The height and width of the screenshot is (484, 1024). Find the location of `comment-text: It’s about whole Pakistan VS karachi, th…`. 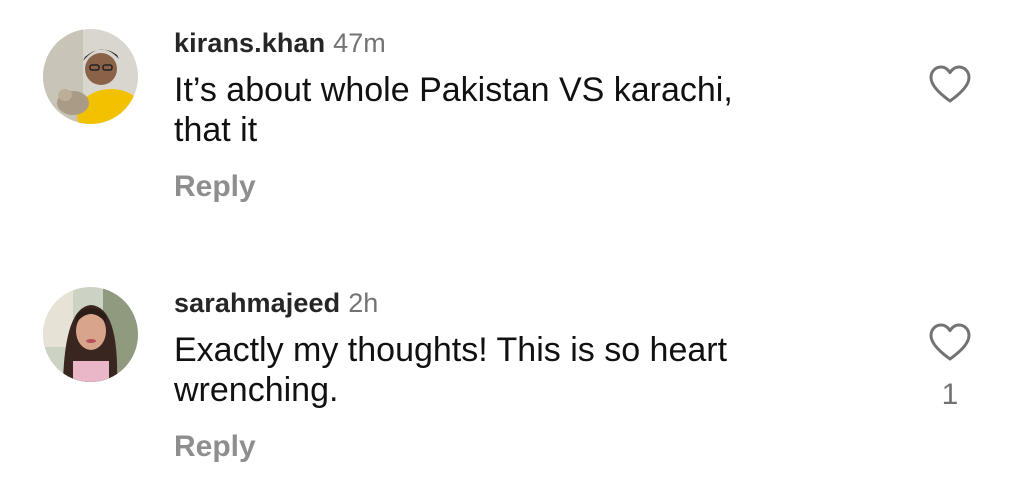

comment-text: It’s about whole Pakistan VS karachi, th… is located at coordinates (453, 110).